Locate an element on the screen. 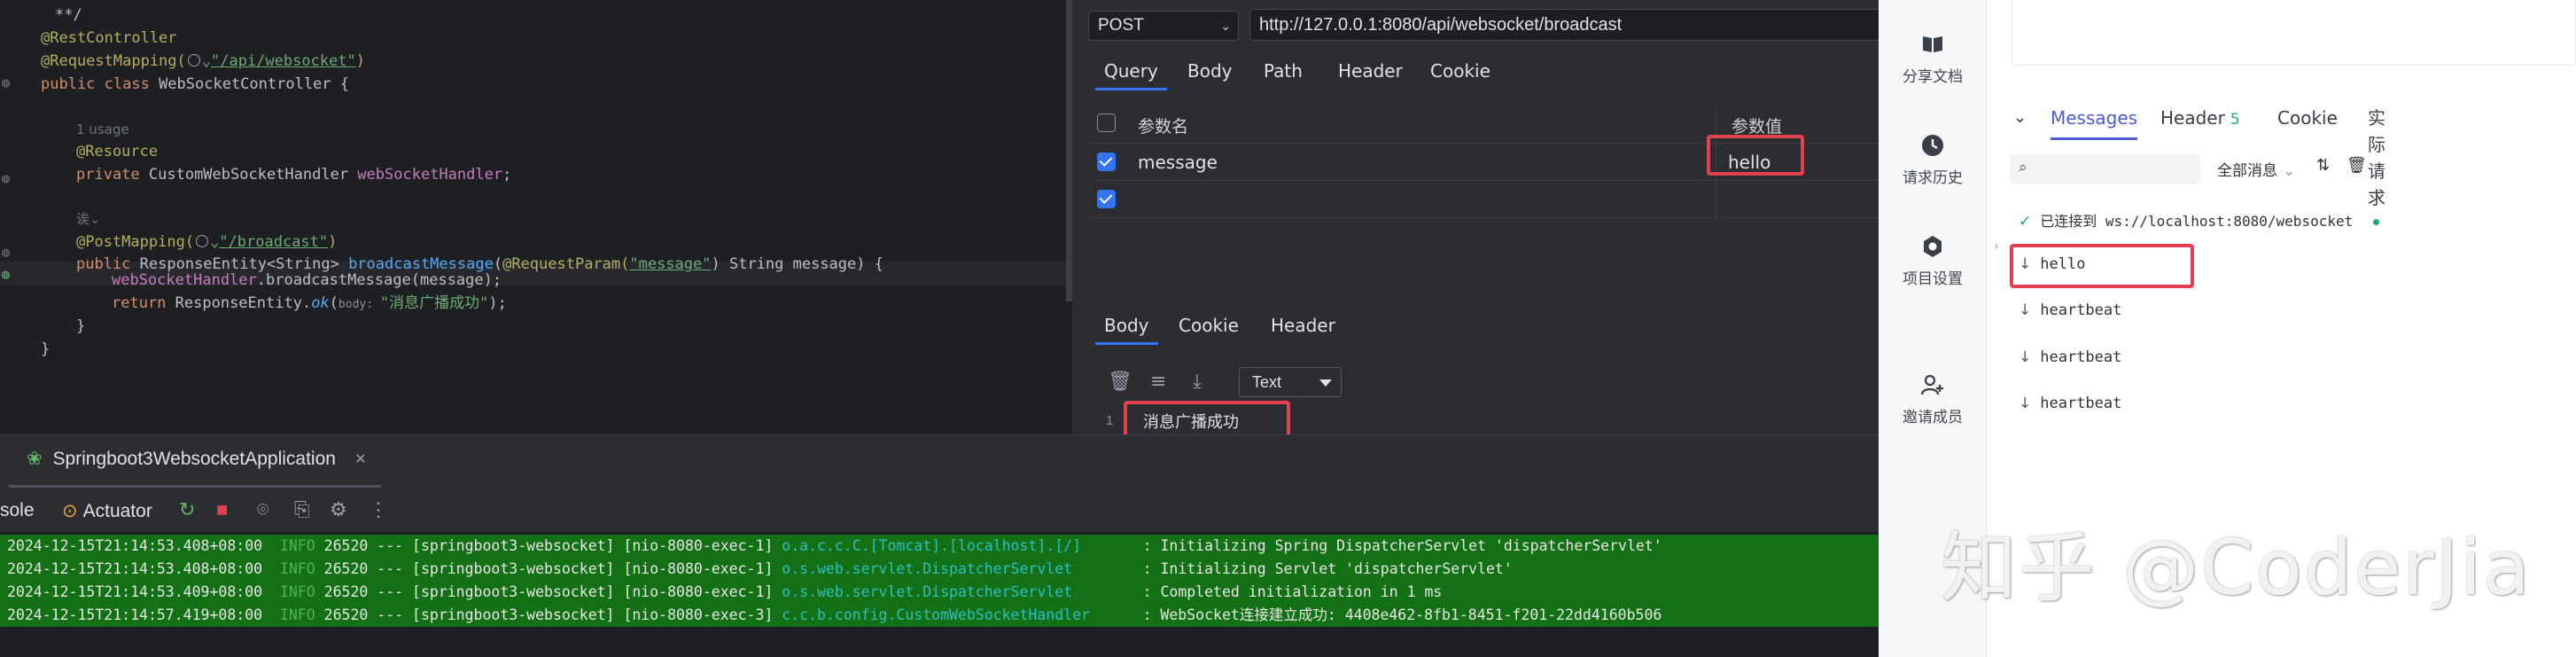  message-filter-label: 全部消息 is located at coordinates (2247, 171).